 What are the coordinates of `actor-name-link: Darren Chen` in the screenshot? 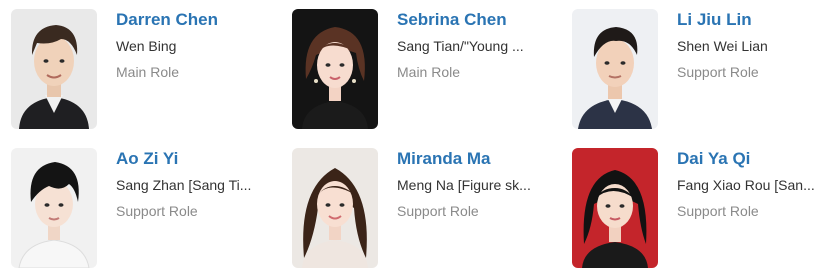 It's located at (196, 20).